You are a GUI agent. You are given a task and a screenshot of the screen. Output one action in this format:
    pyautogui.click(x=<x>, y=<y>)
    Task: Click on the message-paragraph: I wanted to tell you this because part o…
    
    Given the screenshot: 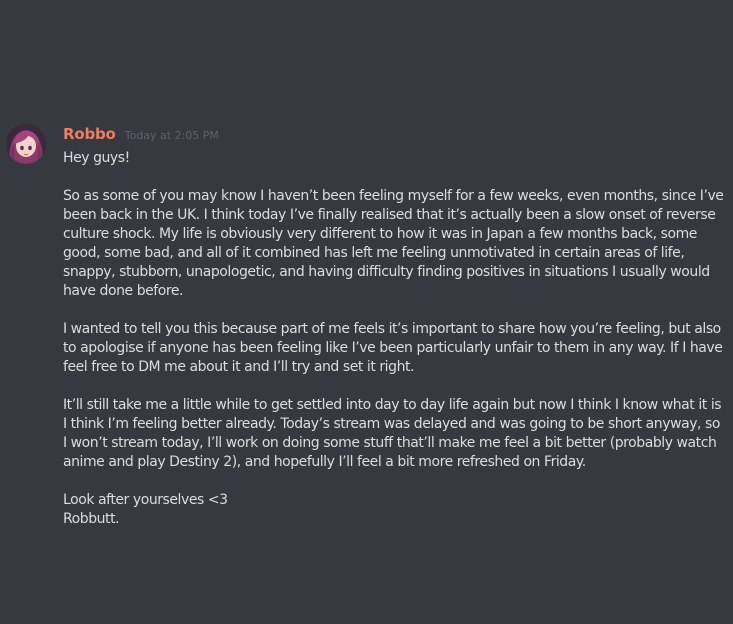 What is the action you would take?
    pyautogui.click(x=393, y=348)
    